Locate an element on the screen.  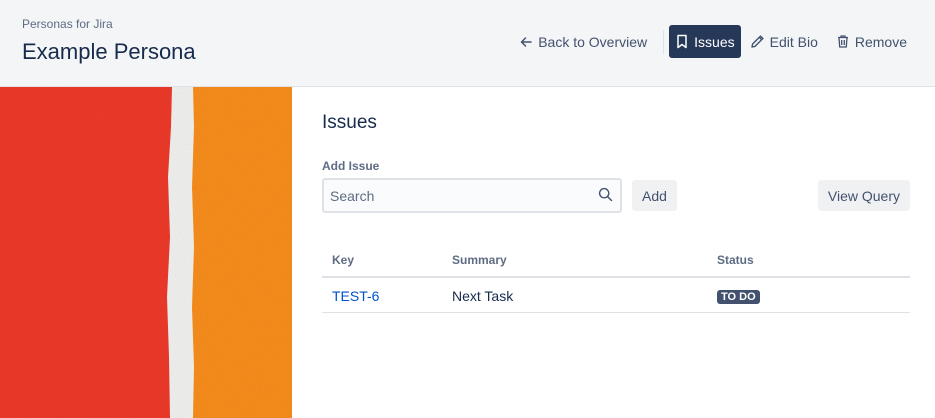
page-title: Example Persona is located at coordinates (109, 51).